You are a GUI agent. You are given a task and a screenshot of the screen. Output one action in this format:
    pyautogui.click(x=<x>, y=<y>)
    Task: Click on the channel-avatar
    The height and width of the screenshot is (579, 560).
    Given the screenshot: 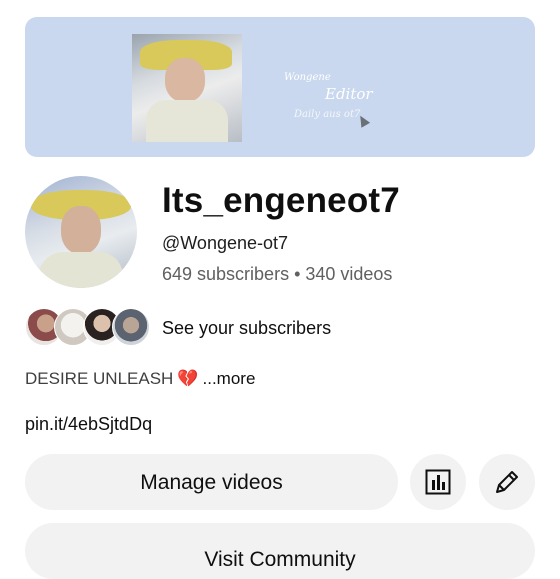 What is the action you would take?
    pyautogui.click(x=81, y=232)
    